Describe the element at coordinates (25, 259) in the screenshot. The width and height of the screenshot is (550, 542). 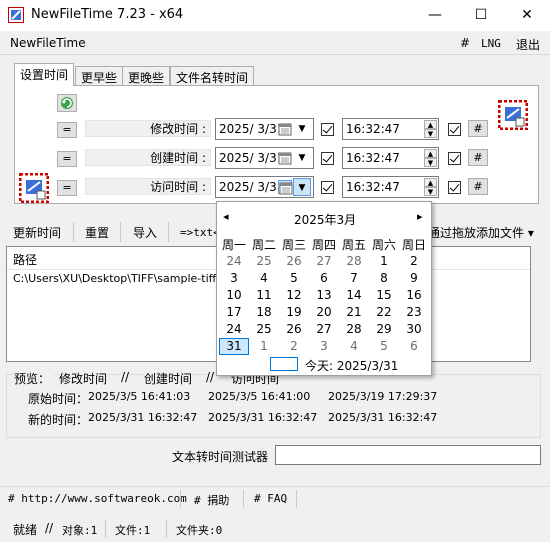
I see `list-header-path: 路径` at that location.